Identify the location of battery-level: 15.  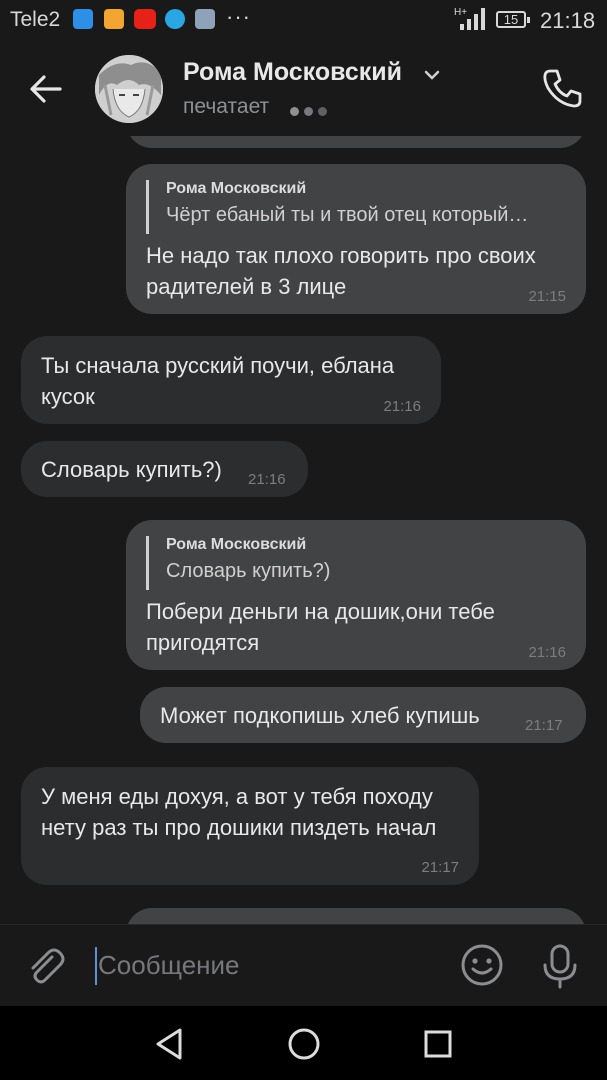
(511, 19).